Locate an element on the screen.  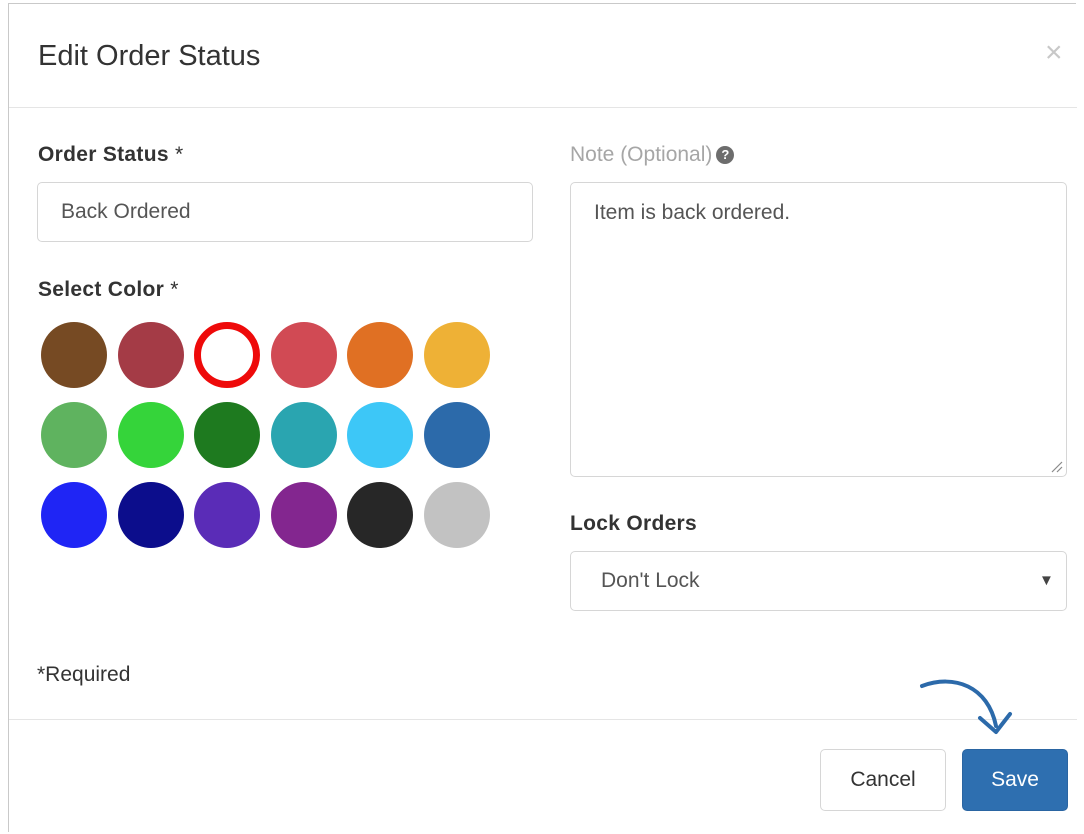
note-label: Note (Optional)? is located at coordinates (652, 155).